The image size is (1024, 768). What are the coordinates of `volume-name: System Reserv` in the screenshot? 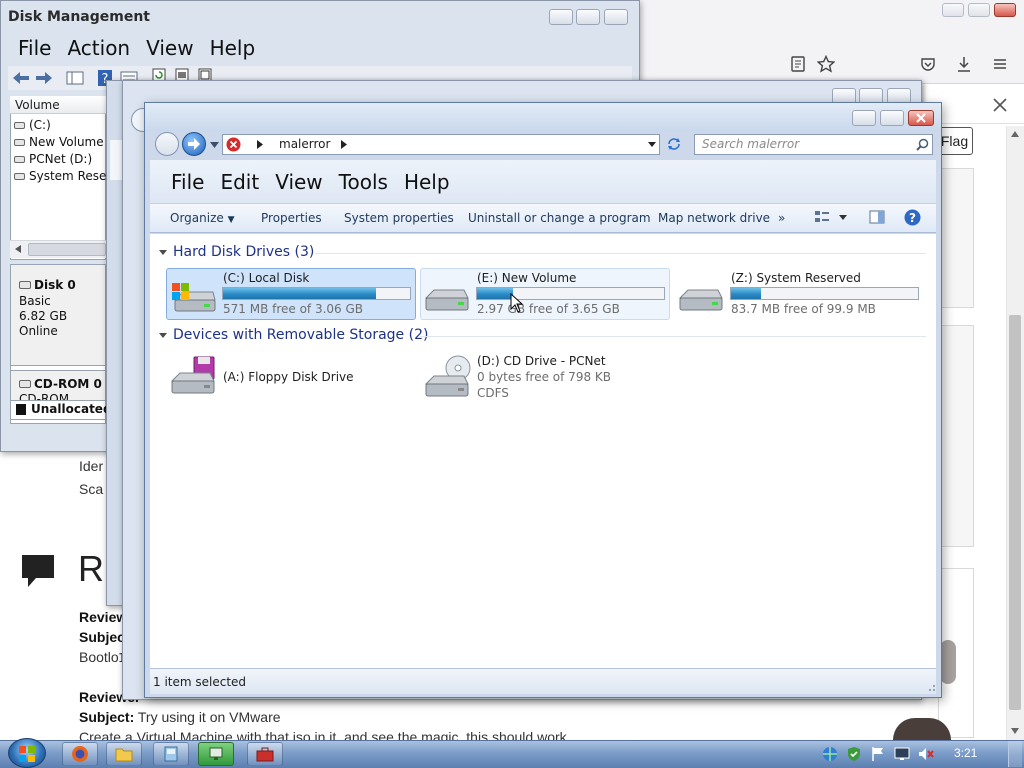 It's located at (74, 176).